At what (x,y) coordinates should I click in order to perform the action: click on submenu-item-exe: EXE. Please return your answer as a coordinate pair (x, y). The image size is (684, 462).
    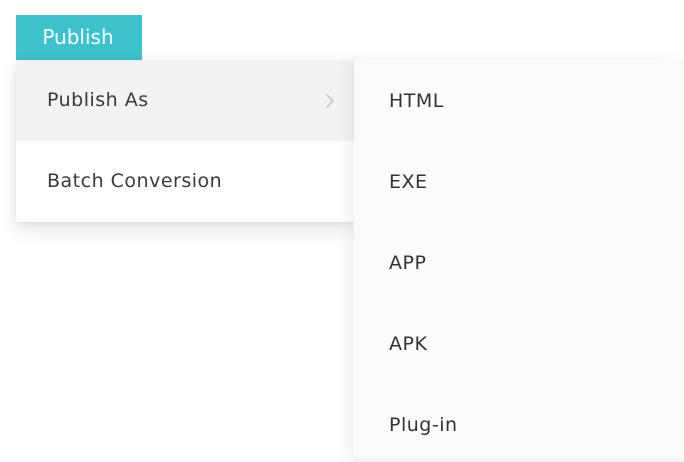
    Looking at the image, I should click on (519, 182).